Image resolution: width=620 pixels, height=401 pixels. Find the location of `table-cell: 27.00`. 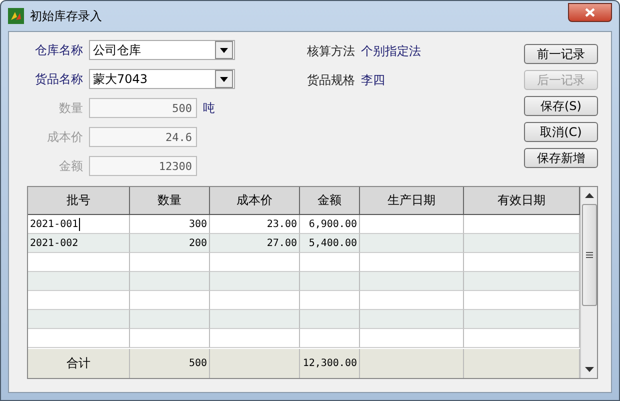

table-cell: 27.00 is located at coordinates (255, 243).